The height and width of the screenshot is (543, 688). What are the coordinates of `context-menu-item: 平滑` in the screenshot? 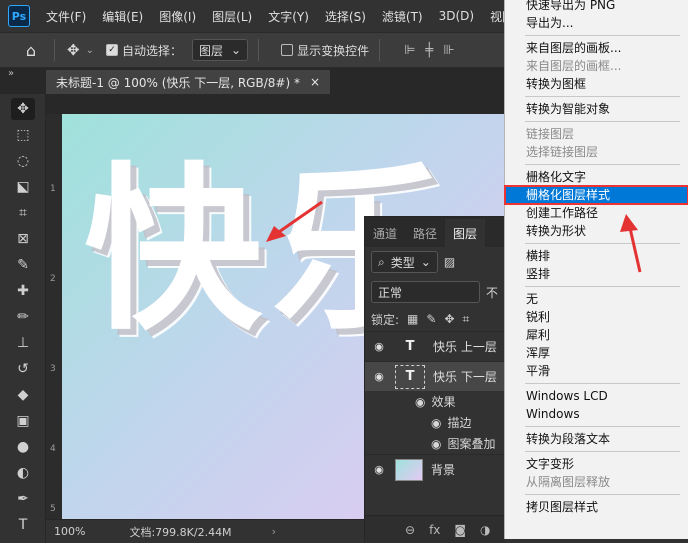 It's located at (596, 371).